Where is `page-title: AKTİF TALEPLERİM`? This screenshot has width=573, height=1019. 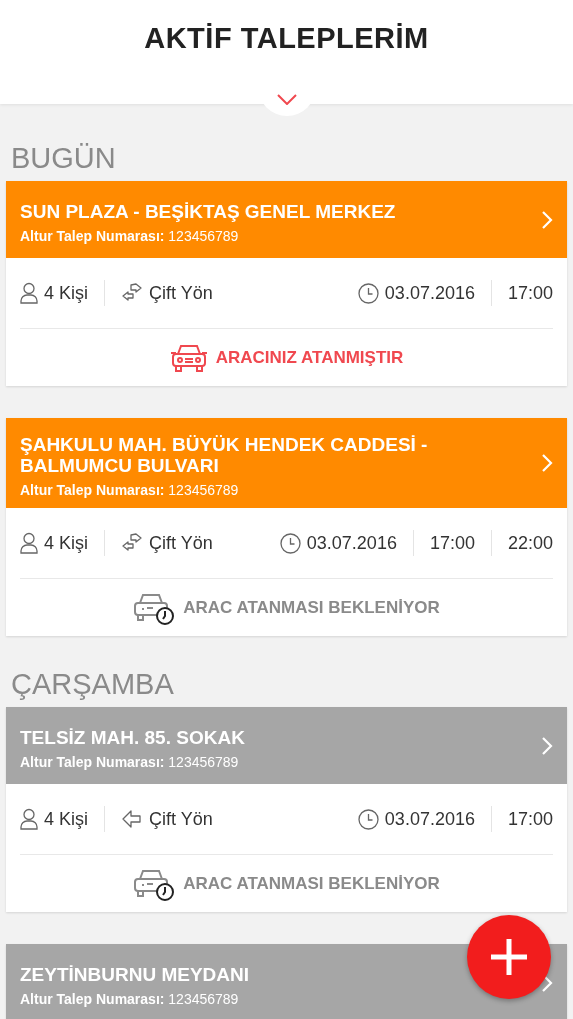 page-title: AKTİF TALEPLERİM is located at coordinates (286, 38).